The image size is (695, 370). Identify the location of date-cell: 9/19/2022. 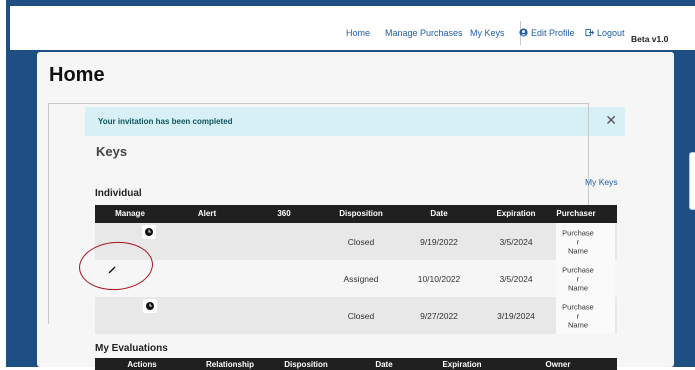
(439, 241).